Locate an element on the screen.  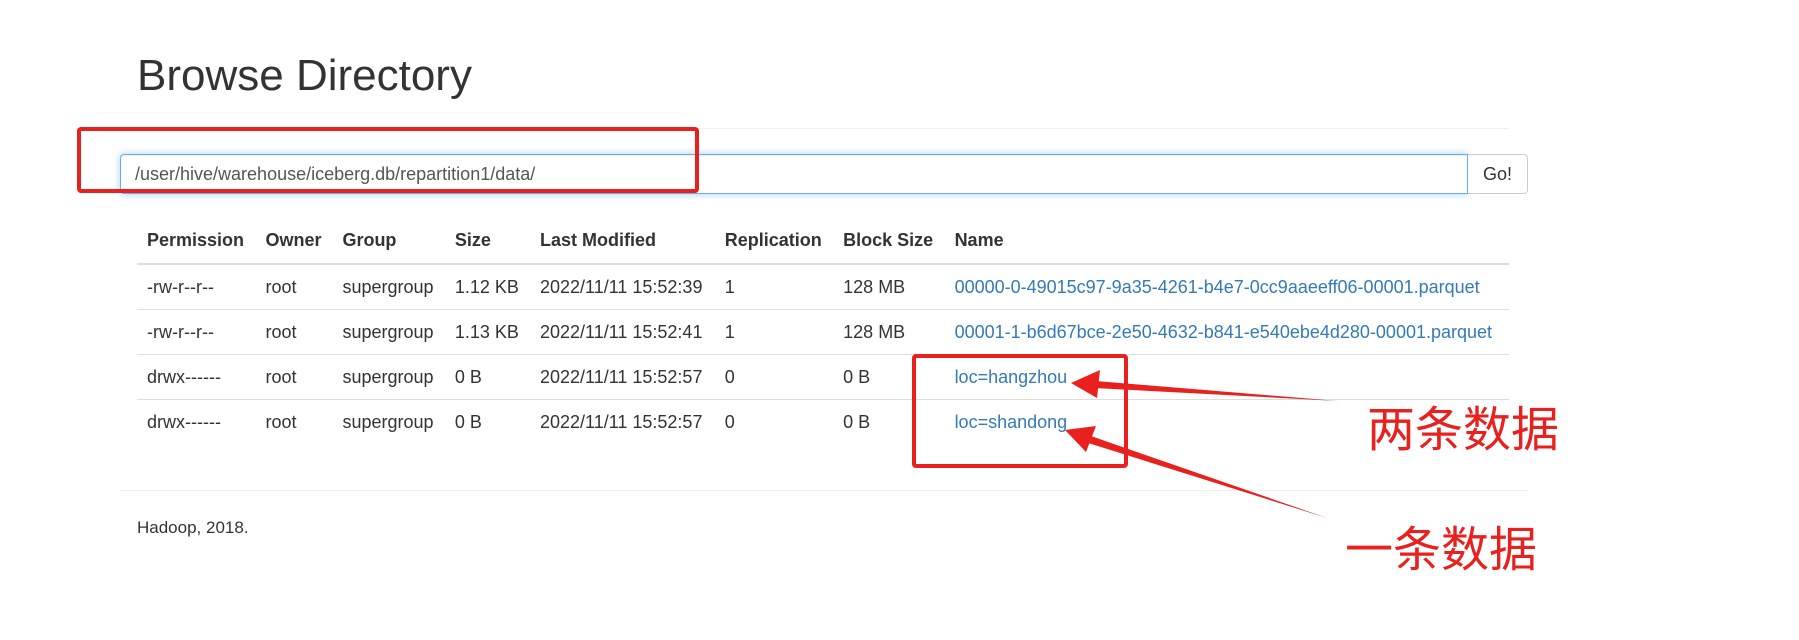
column-header-owner: Owner is located at coordinates (294, 241).